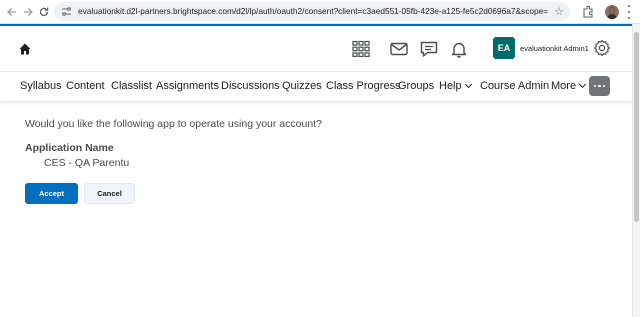  What do you see at coordinates (564, 86) in the screenshot?
I see `nav-item-more-label: More` at bounding box center [564, 86].